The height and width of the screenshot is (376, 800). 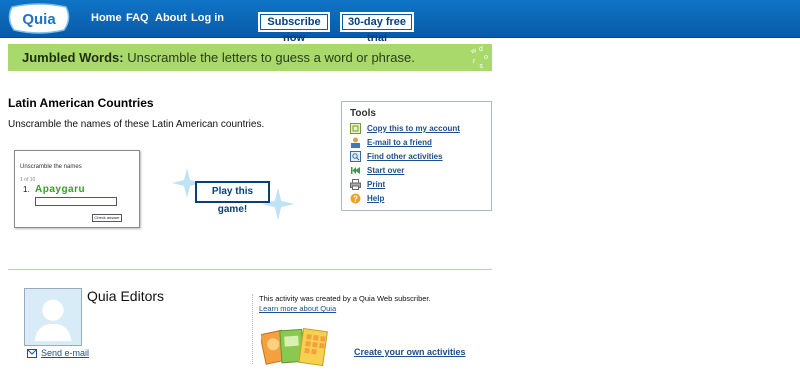 I want to click on preview-check-button: Check answer, so click(x=107, y=218).